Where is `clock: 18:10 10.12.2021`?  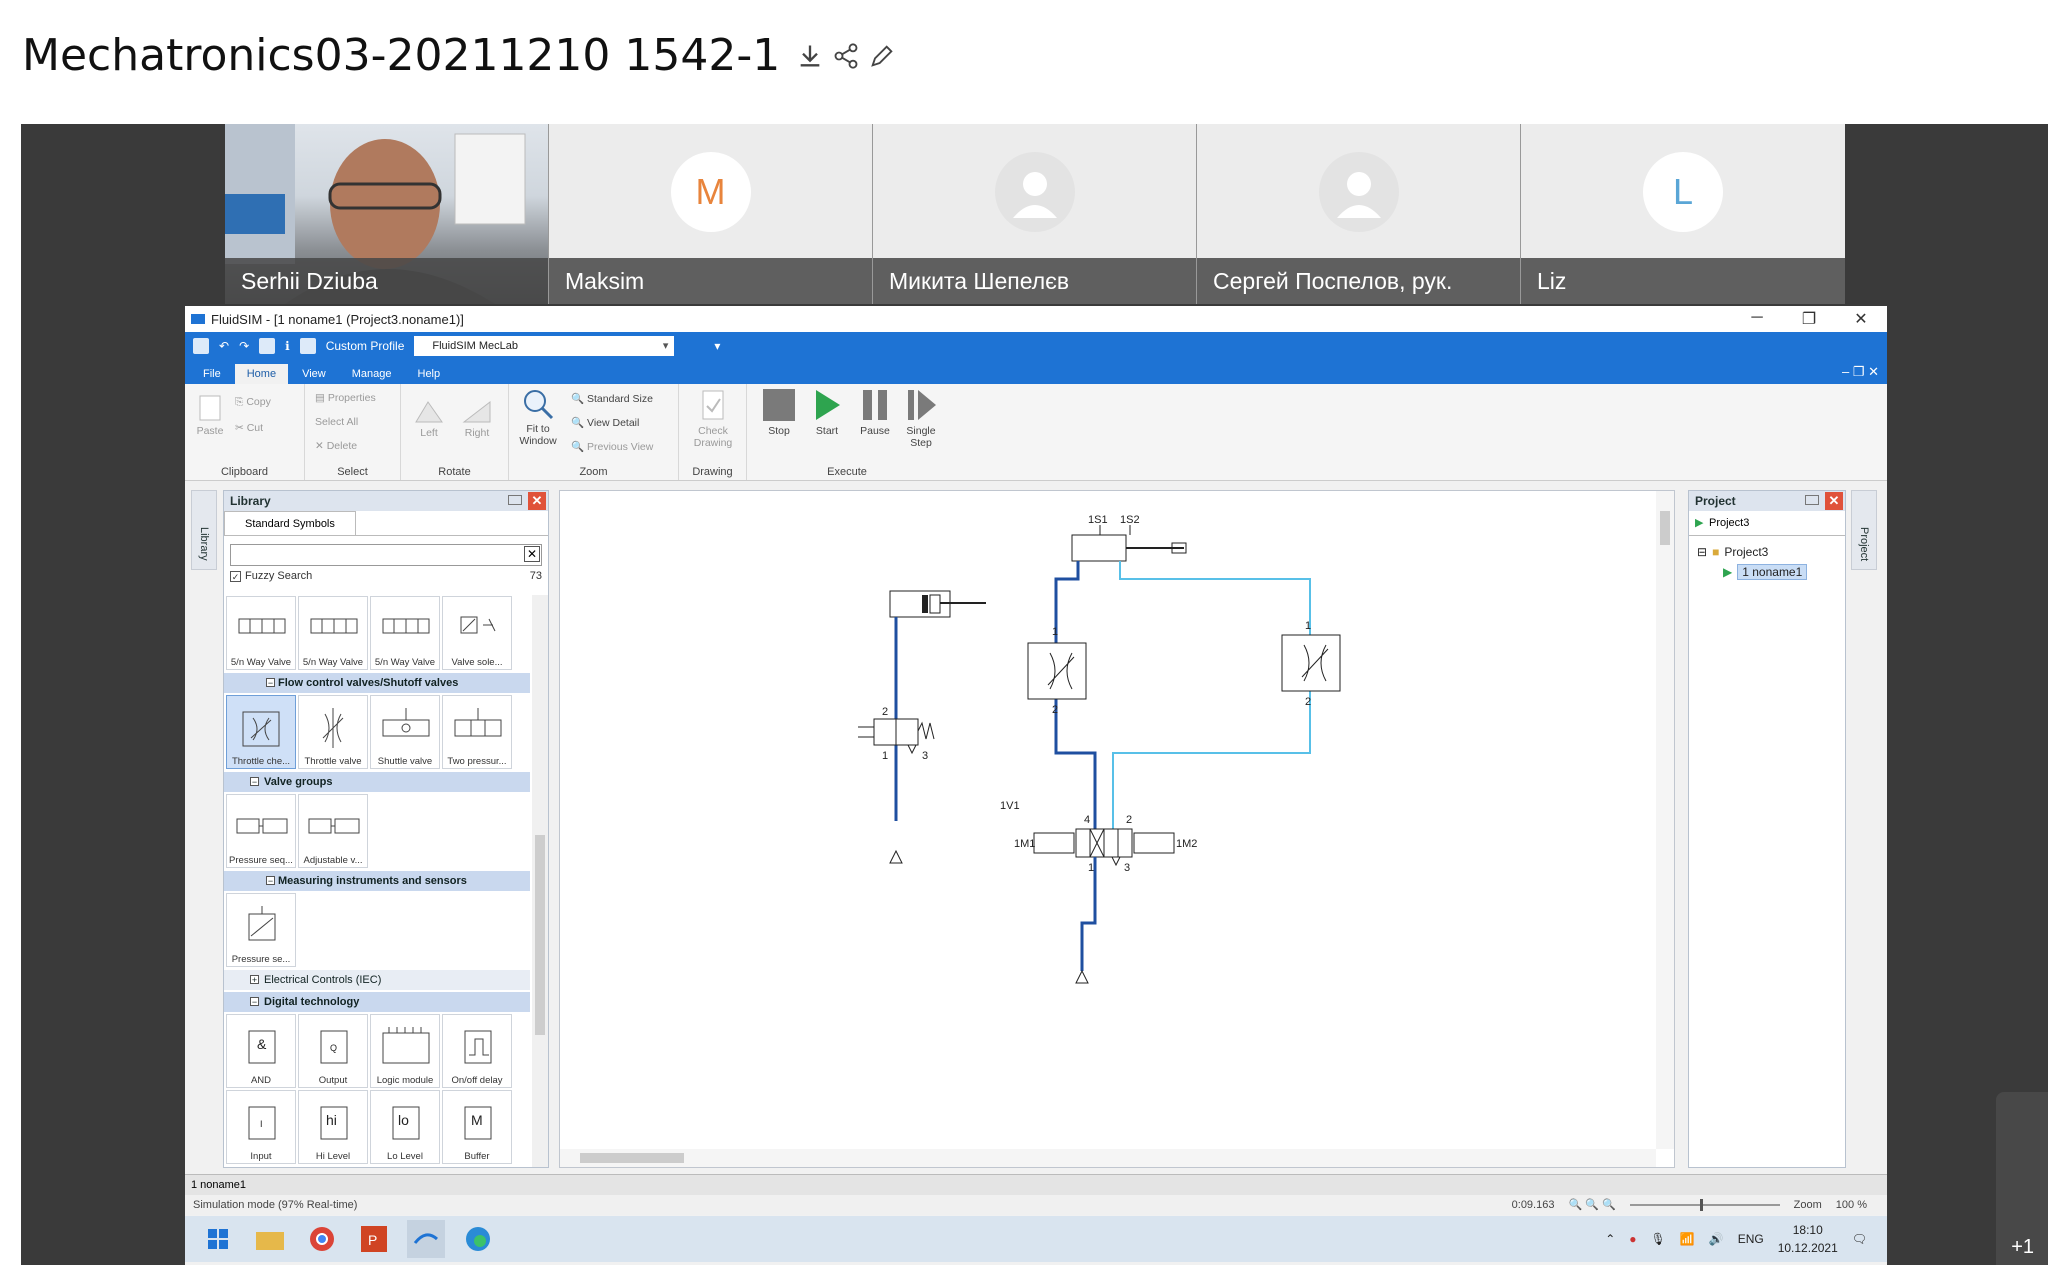
clock: 18:10 10.12.2021 is located at coordinates (1808, 1239).